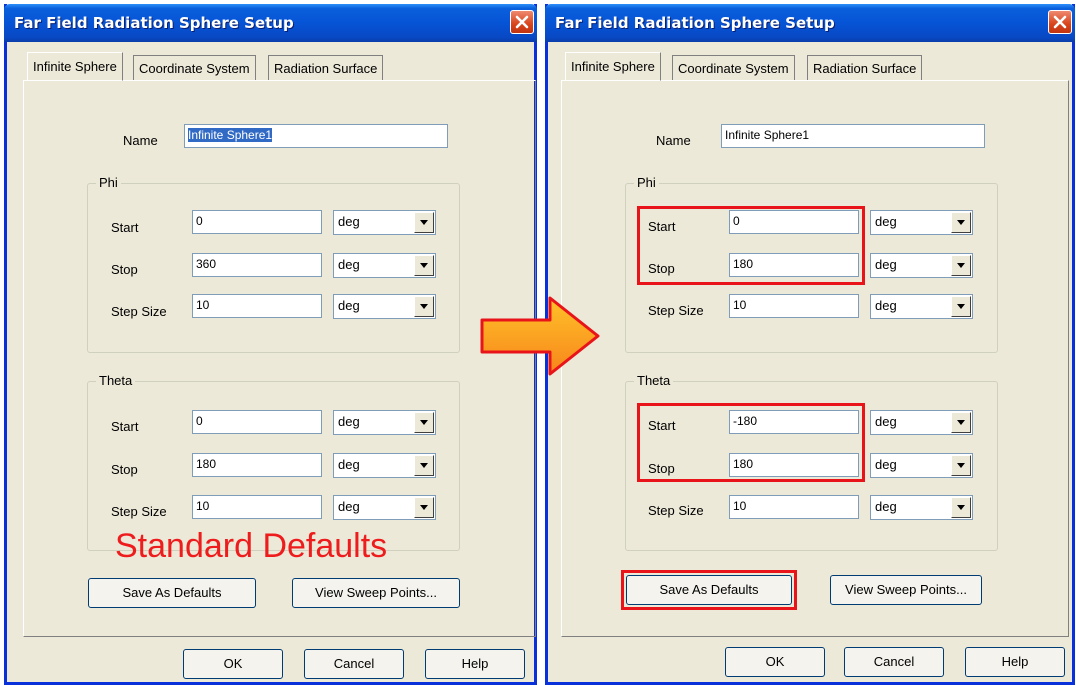  What do you see at coordinates (251, 546) in the screenshot?
I see `standard-defaults-caption: Standard Defaults` at bounding box center [251, 546].